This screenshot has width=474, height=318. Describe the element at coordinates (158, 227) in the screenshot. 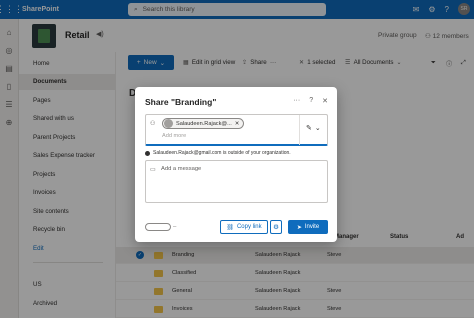

I see `link-settings-pill` at that location.